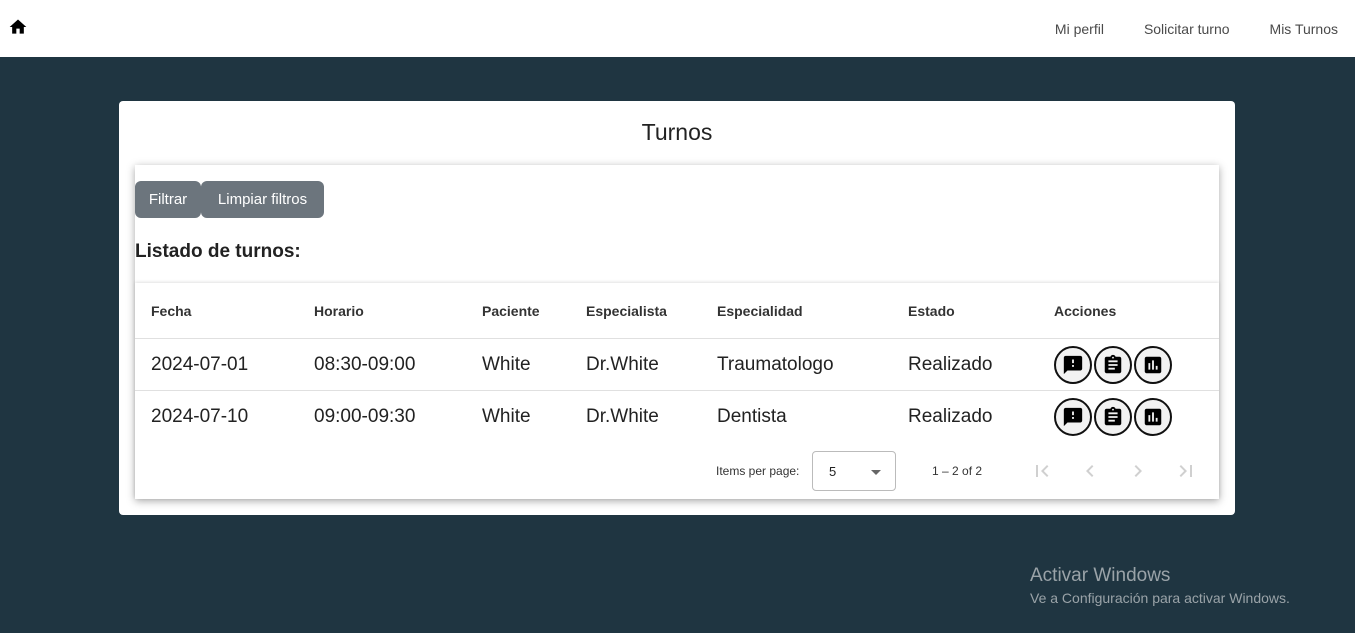 Image resolution: width=1355 pixels, height=633 pixels. What do you see at coordinates (775, 364) in the screenshot?
I see `cell-especialidad: Traumatologo` at bounding box center [775, 364].